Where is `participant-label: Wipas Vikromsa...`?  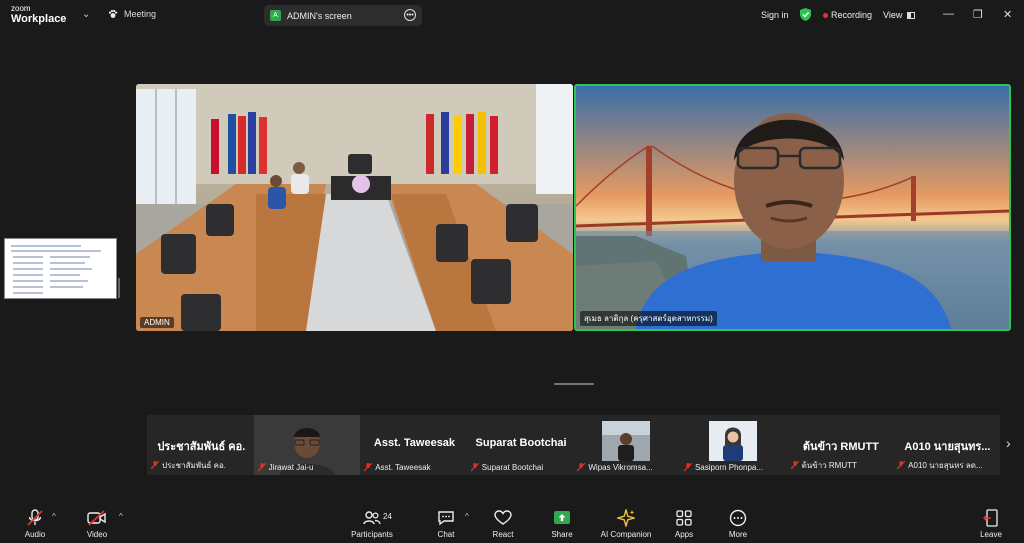
participant-label: Wipas Vikromsa... is located at coordinates (620, 467).